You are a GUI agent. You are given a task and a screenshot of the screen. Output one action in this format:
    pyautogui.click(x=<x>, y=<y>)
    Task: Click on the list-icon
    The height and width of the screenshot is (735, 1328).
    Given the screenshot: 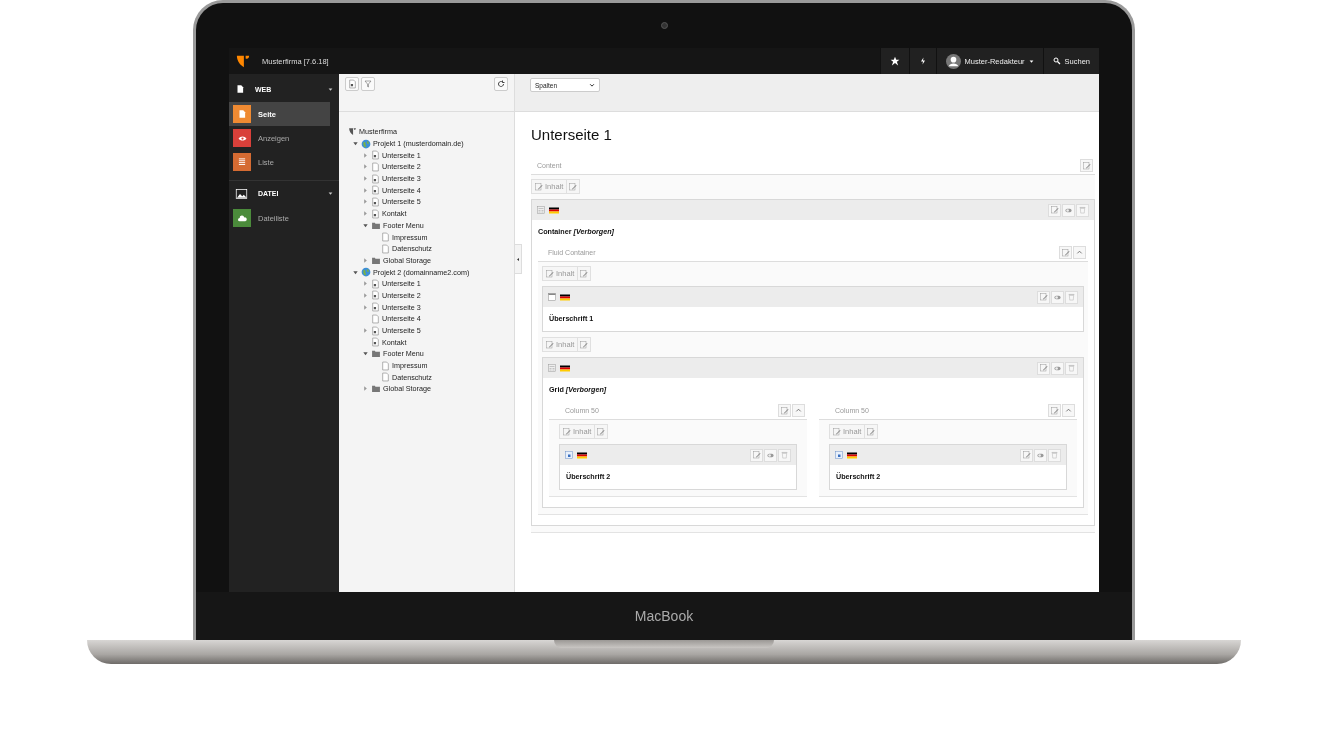 What is the action you would take?
    pyautogui.click(x=242, y=162)
    